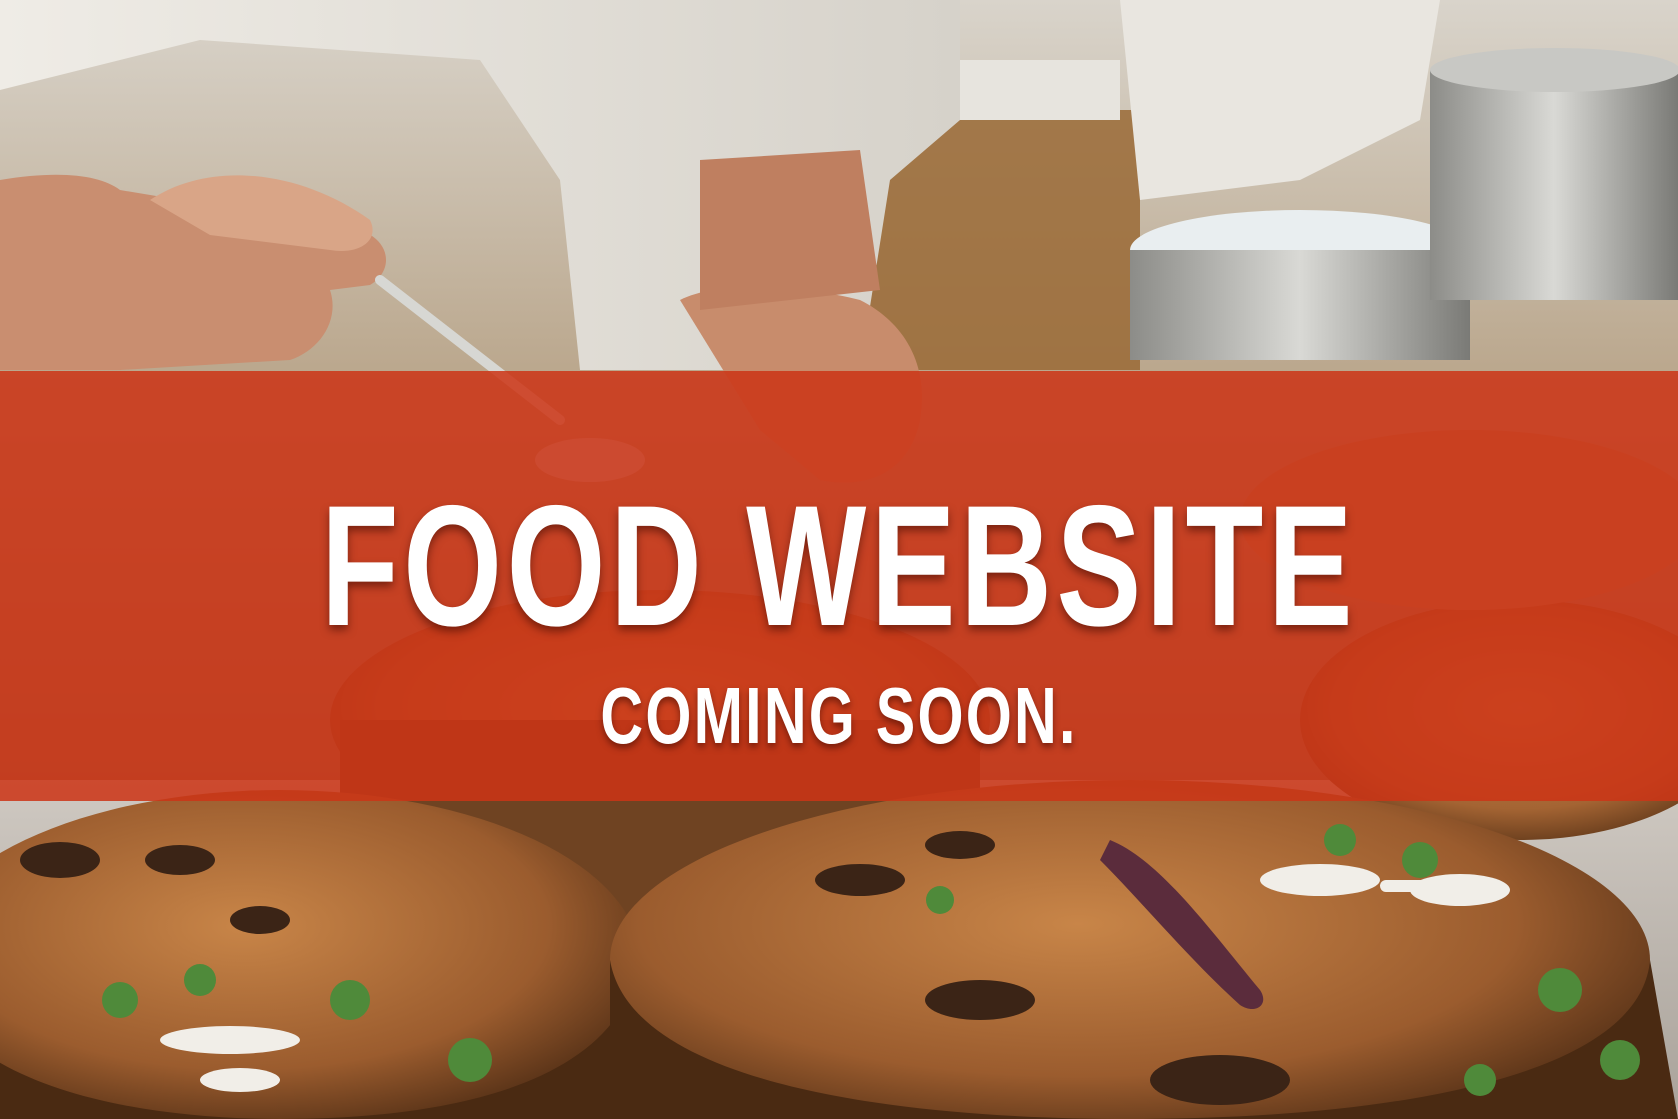 Image resolution: width=1678 pixels, height=1119 pixels. Describe the element at coordinates (839, 715) in the screenshot. I see `page-subtitle: COMING SOON.` at that location.